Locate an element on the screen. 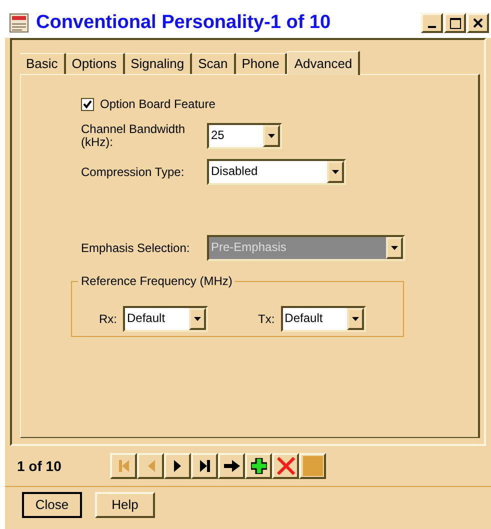 Image resolution: width=491 pixels, height=529 pixels. field-label: Compression Type: is located at coordinates (133, 172).